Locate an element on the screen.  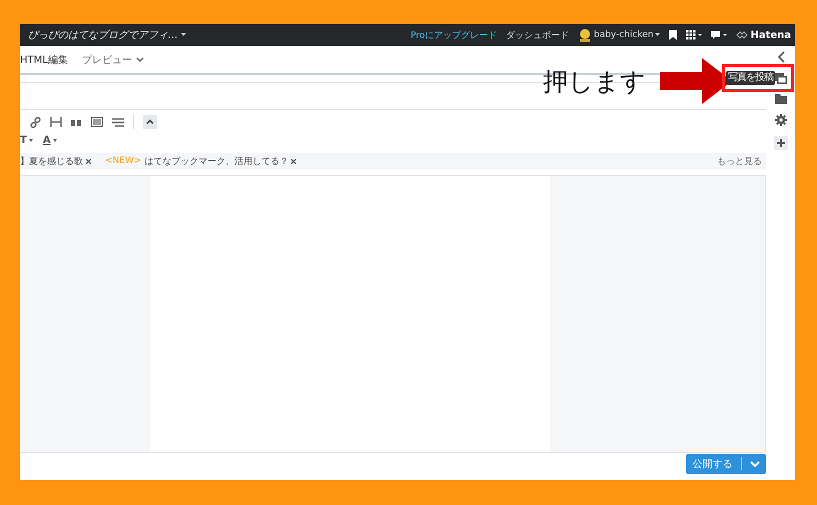
editor-tab: HTML編集 is located at coordinates (44, 59).